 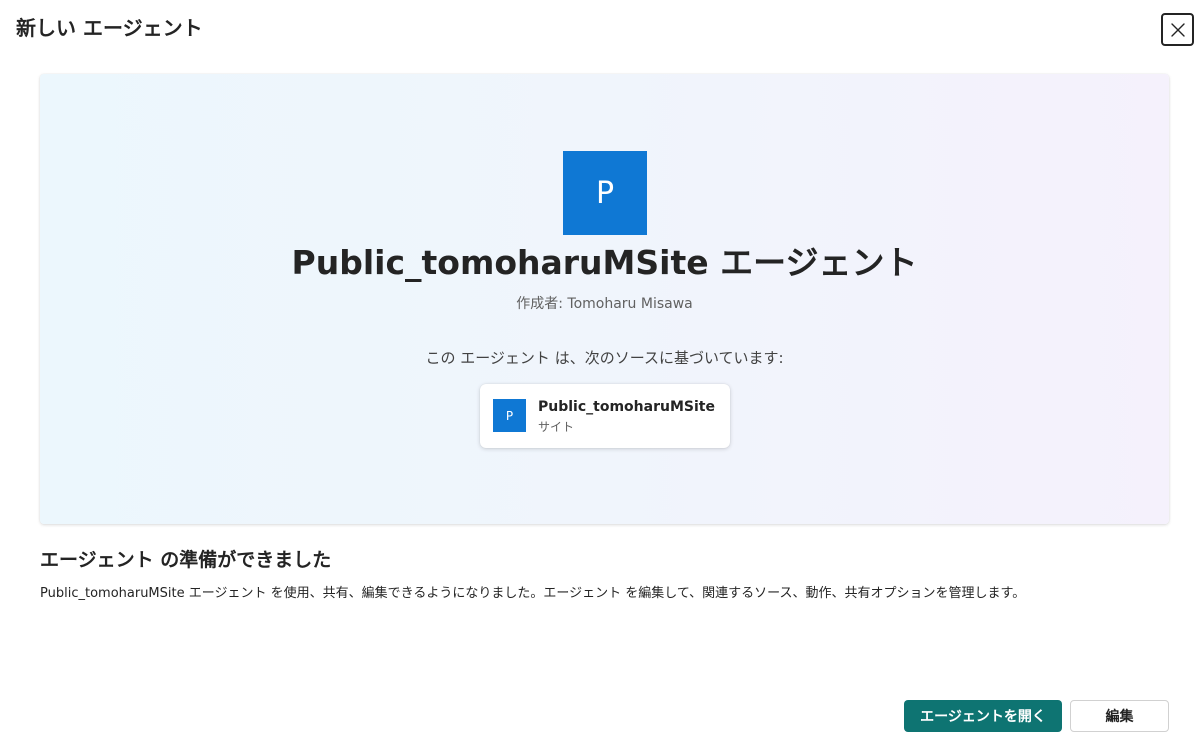 I want to click on site-icon: P, so click(x=509, y=415).